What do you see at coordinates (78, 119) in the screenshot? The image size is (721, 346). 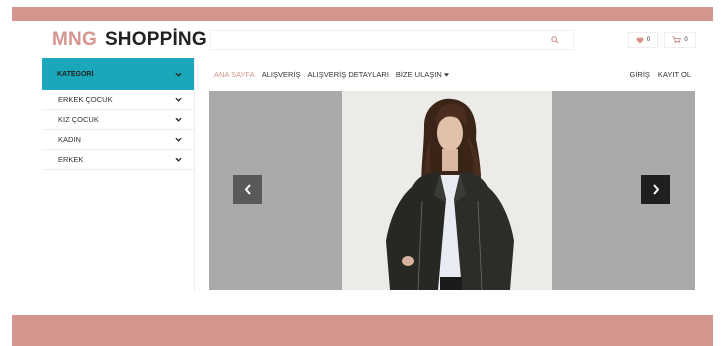 I see `sidebar-item-label: KIZ ÇOCUK` at bounding box center [78, 119].